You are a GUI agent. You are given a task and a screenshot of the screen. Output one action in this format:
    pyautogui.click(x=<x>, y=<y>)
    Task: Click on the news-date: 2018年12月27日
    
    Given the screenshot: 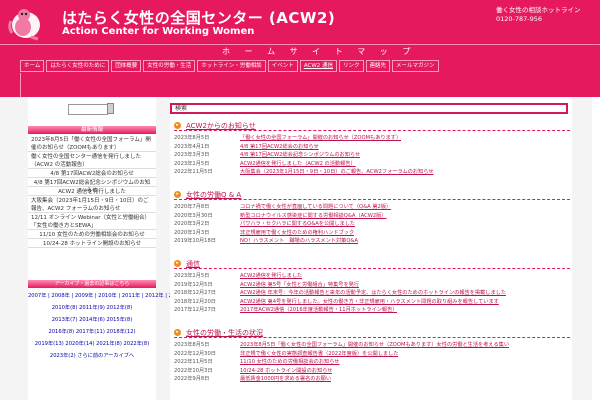 What is the action you would take?
    pyautogui.click(x=195, y=293)
    